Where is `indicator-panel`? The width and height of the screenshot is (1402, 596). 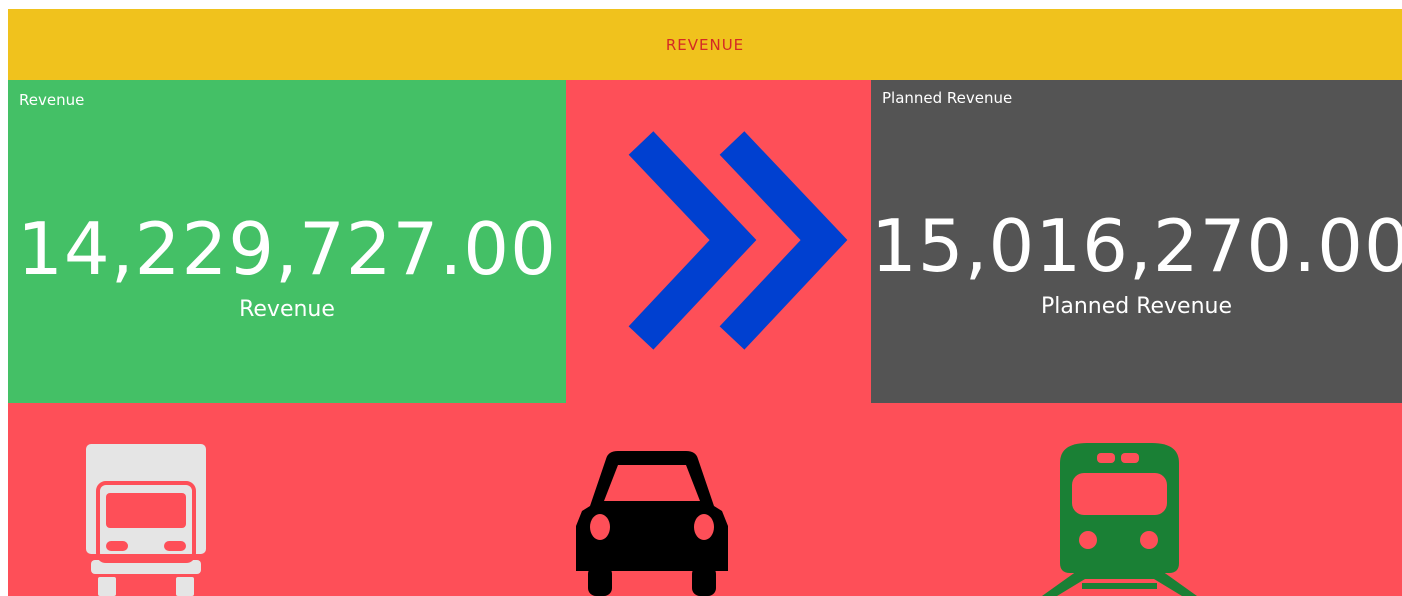
indicator-panel is located at coordinates (718, 241).